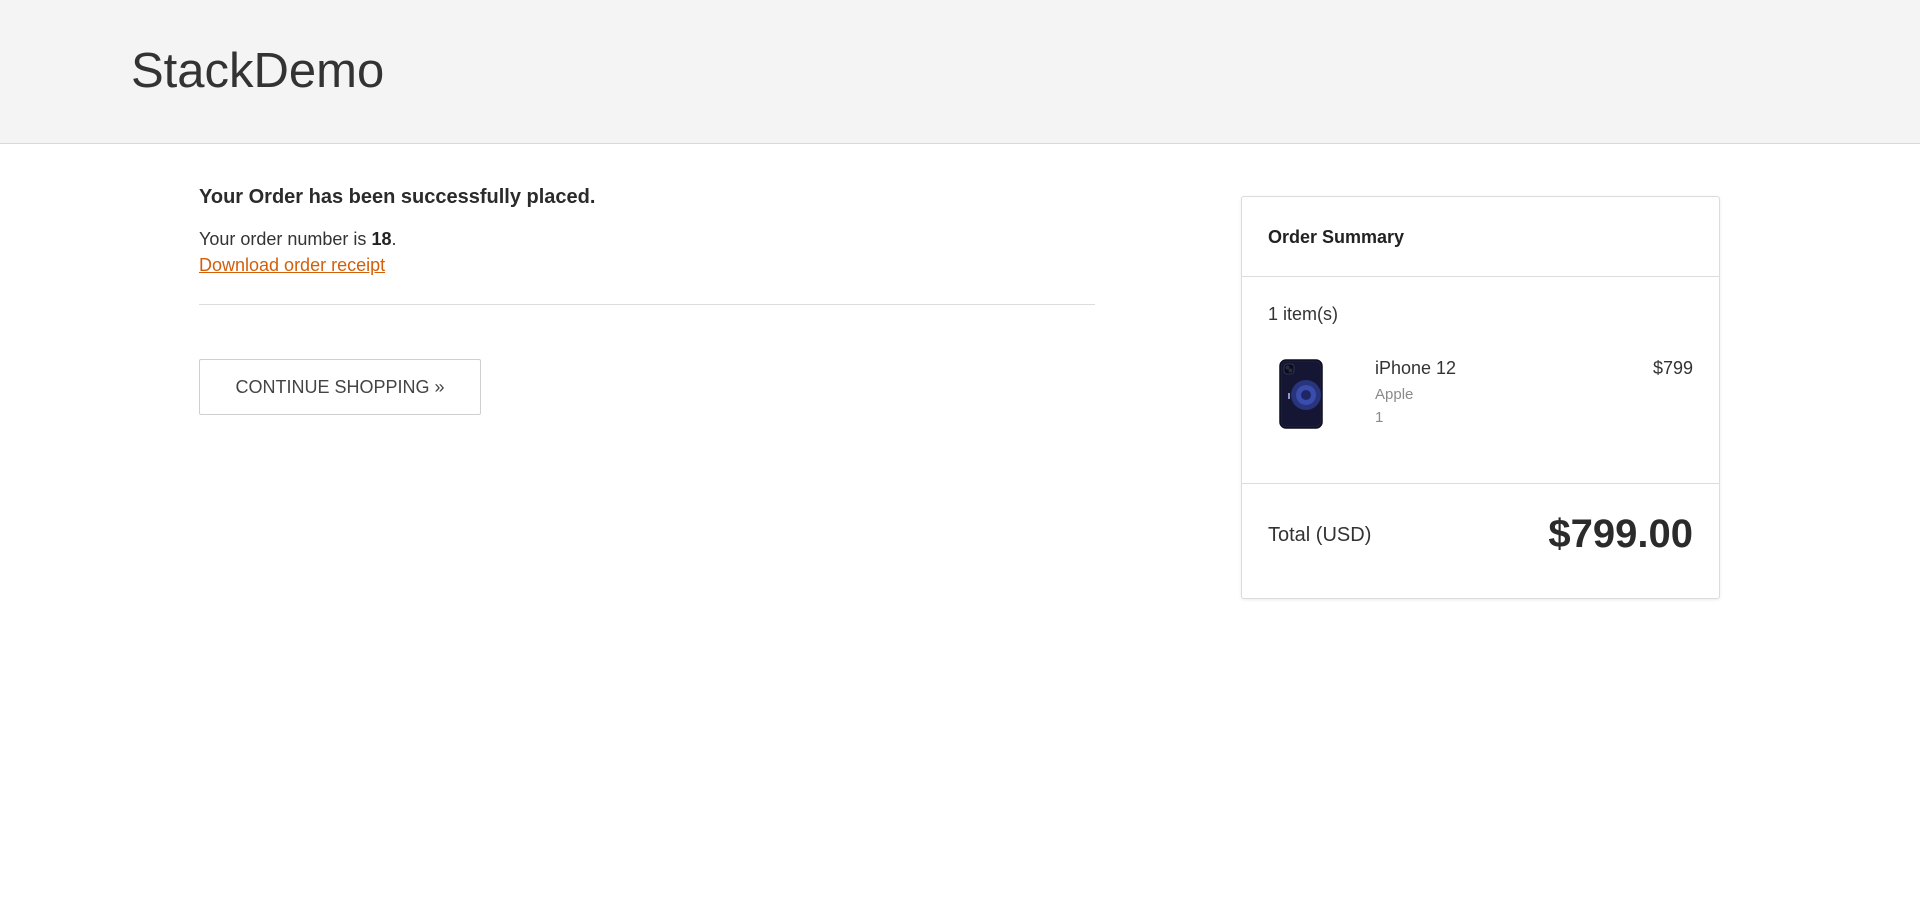 This screenshot has height=913, width=1920. I want to click on order-summary-header: Order Summary, so click(1480, 237).